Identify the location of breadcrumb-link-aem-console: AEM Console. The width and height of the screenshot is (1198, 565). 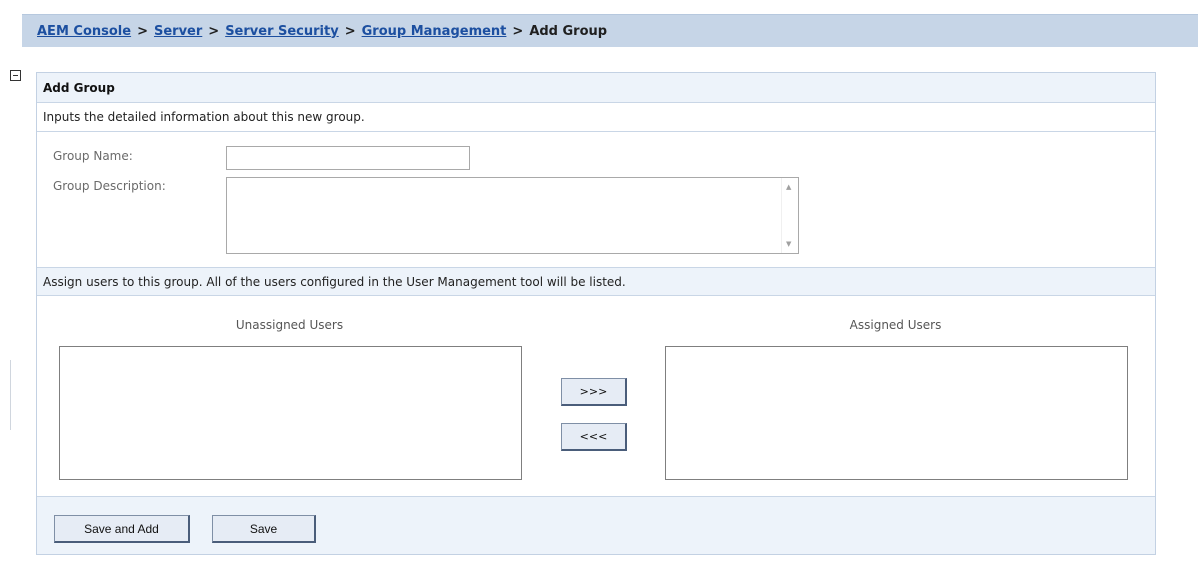
(84, 31).